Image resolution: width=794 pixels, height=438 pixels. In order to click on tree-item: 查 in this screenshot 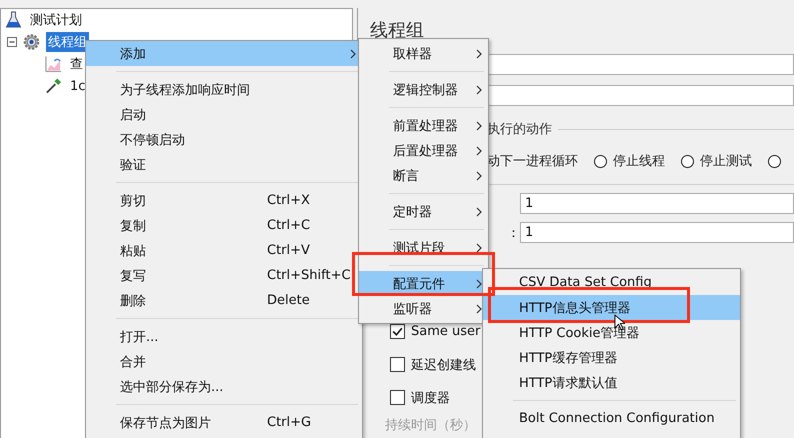, I will do `click(76, 64)`.